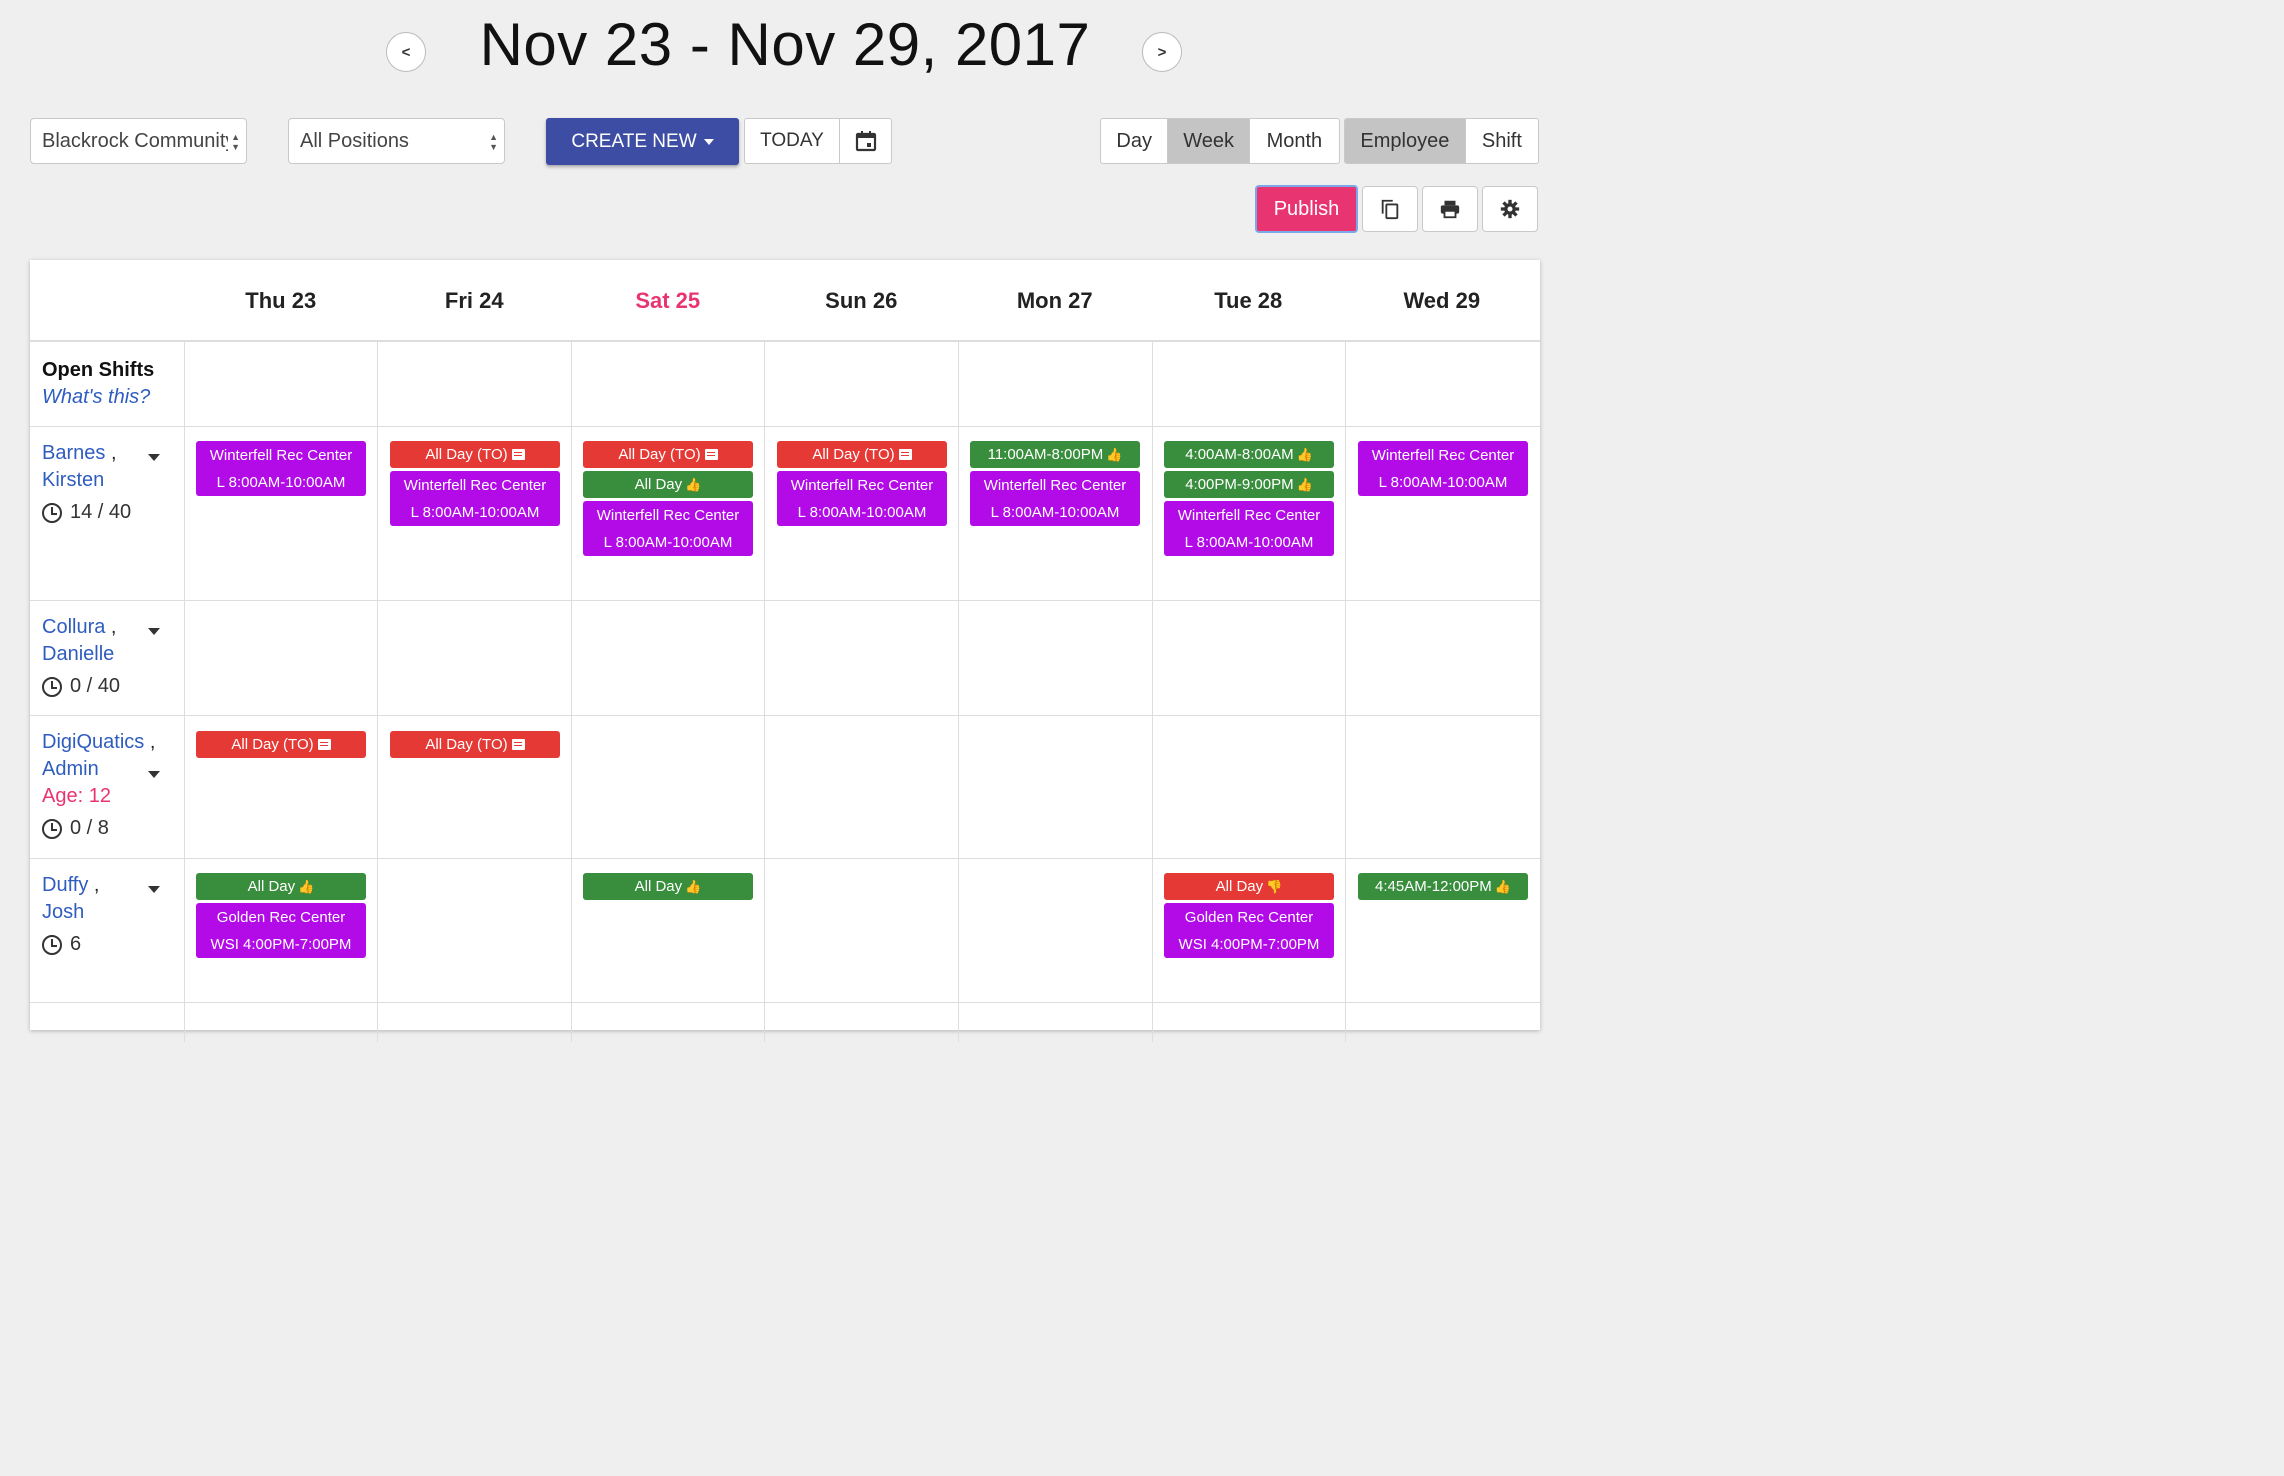 This screenshot has height=1476, width=2284. I want to click on next-week-button: >, so click(1162, 52).